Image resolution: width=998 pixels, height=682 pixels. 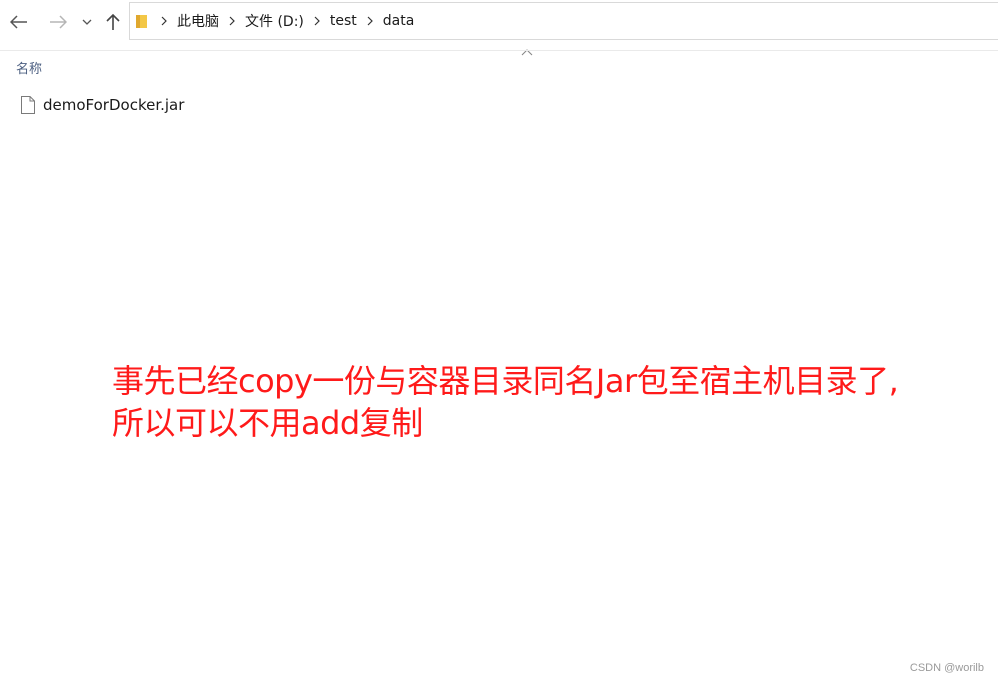 What do you see at coordinates (563, 21) in the screenshot?
I see `address-bar: 此电脑 文件 (D:) test data` at bounding box center [563, 21].